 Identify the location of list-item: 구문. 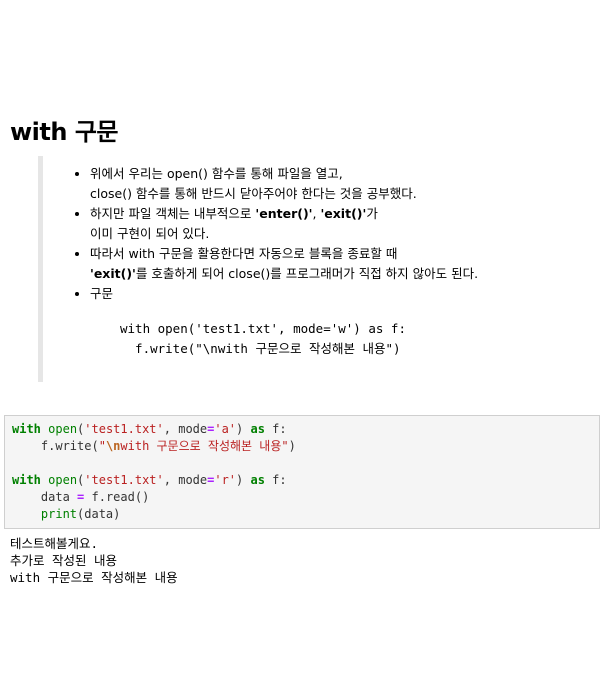
(345, 294).